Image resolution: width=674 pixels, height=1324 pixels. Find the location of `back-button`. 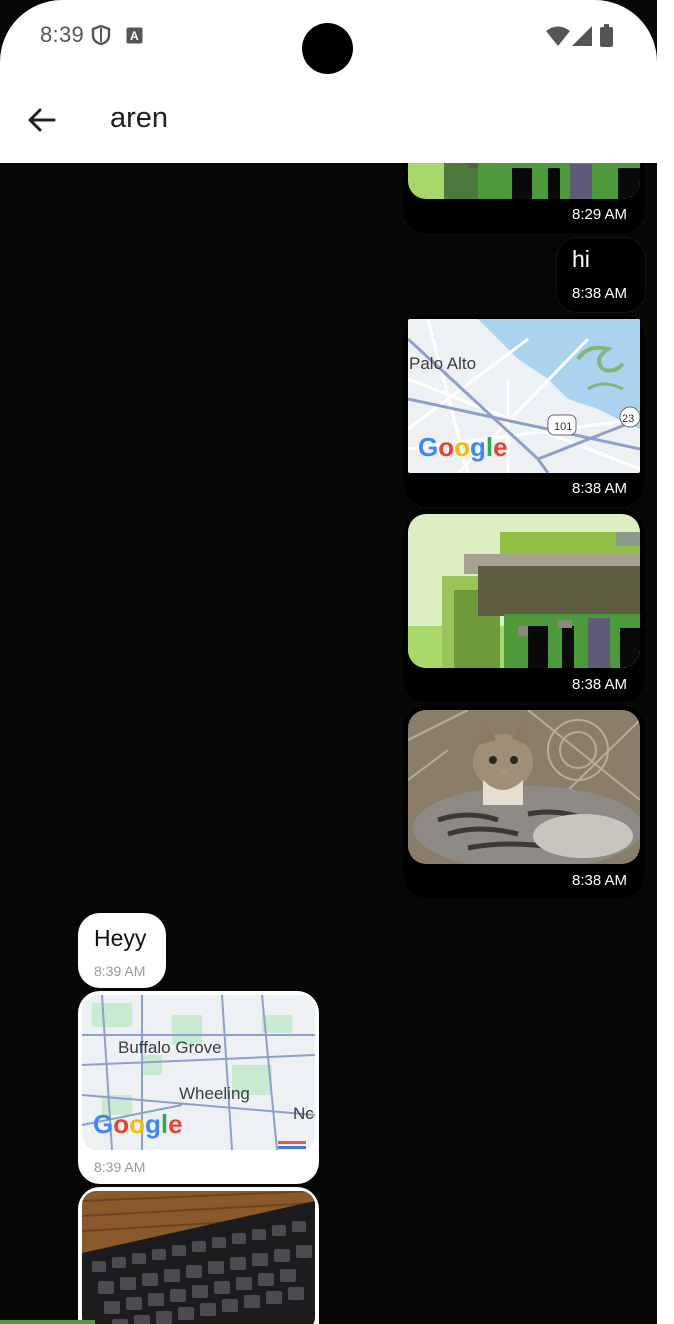

back-button is located at coordinates (42, 120).